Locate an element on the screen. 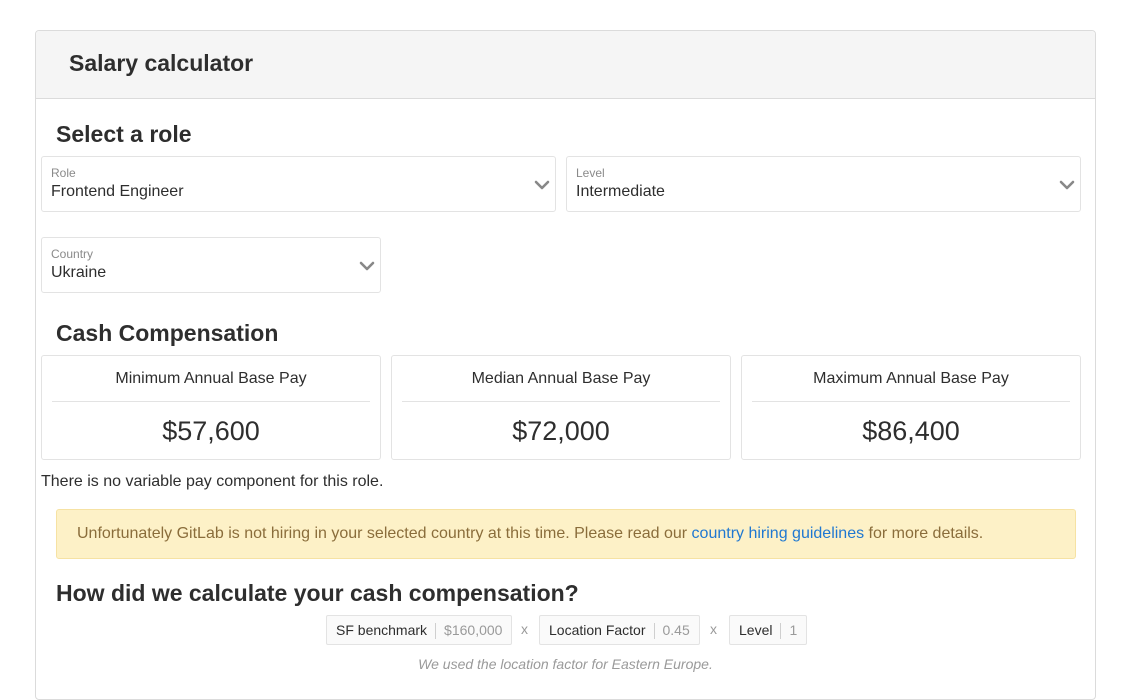 Image resolution: width=1125 pixels, height=700 pixels. chip-label: Location Factor is located at coordinates (597, 630).